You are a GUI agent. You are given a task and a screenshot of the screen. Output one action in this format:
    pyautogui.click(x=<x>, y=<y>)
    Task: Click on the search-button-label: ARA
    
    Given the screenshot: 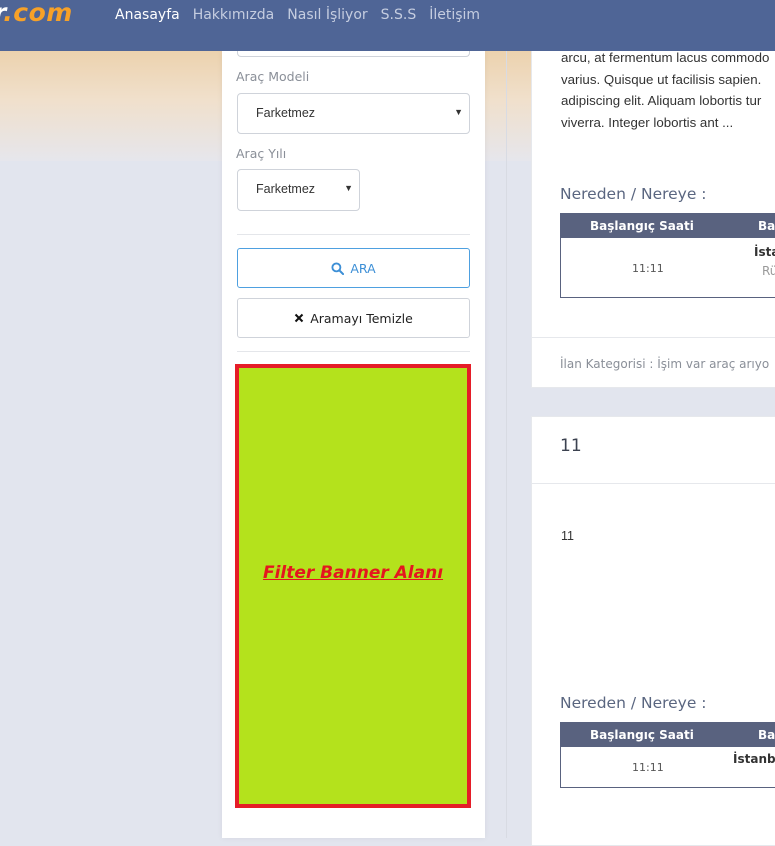 What is the action you would take?
    pyautogui.click(x=363, y=268)
    